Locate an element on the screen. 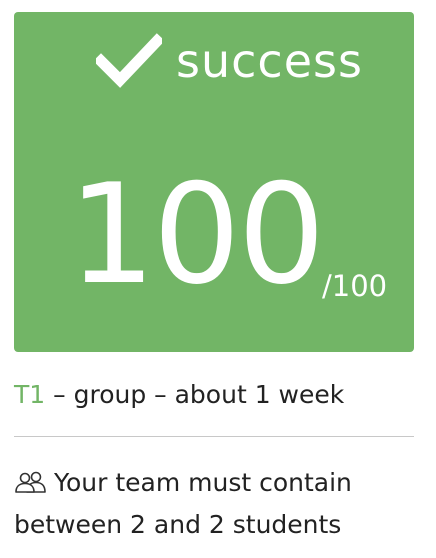  task-code: T1 is located at coordinates (30, 394).